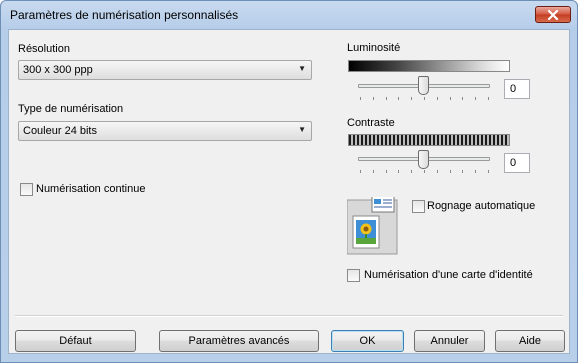  What do you see at coordinates (124, 15) in the screenshot?
I see `window-title: Paramètres de numérisation personnalisés` at bounding box center [124, 15].